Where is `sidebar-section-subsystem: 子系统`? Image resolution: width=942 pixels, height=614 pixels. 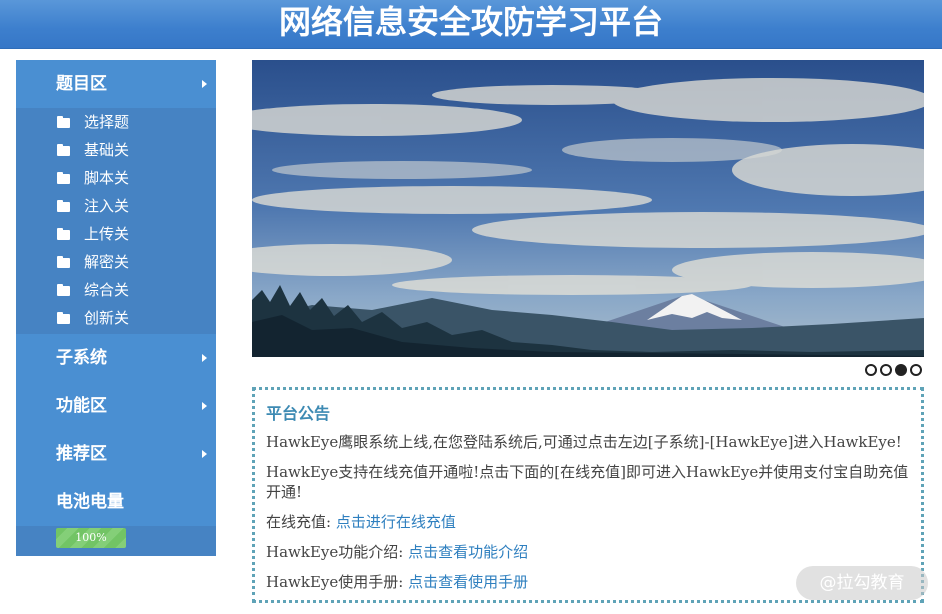
sidebar-section-subsystem: 子系统 is located at coordinates (116, 358).